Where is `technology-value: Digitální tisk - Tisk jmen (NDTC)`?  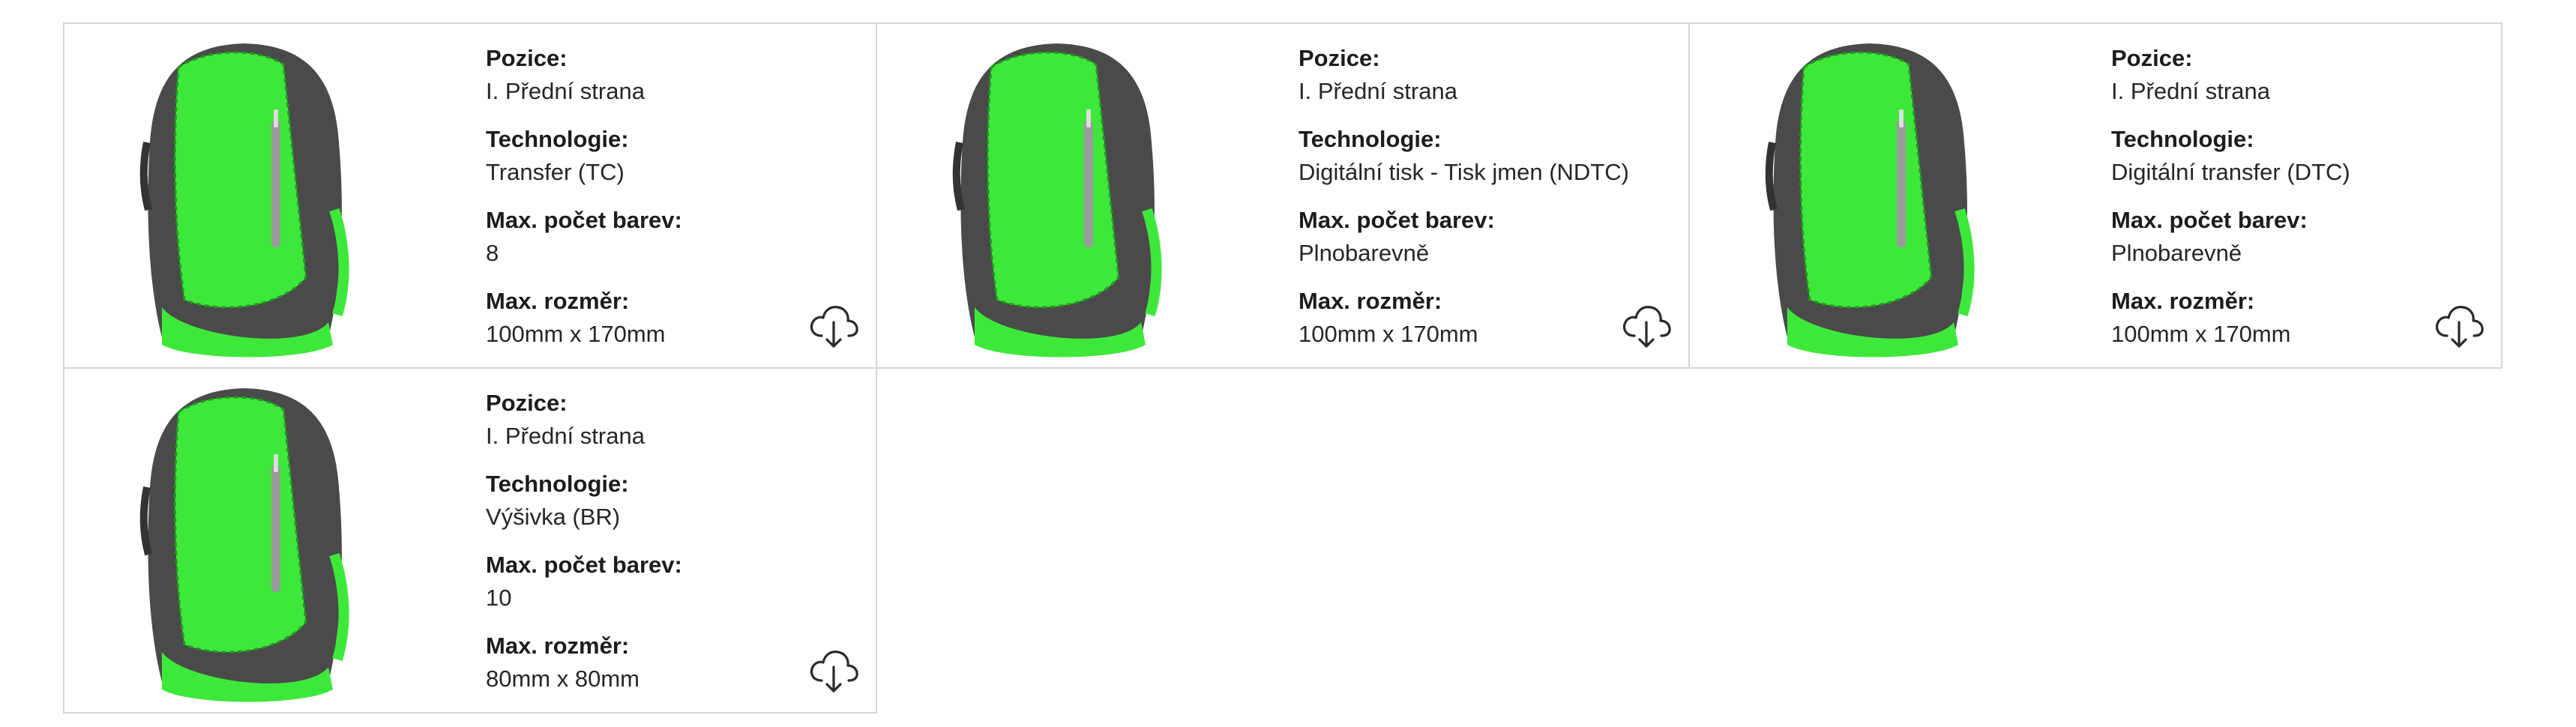 technology-value: Digitální tisk - Tisk jmen (NDTC) is located at coordinates (1463, 172).